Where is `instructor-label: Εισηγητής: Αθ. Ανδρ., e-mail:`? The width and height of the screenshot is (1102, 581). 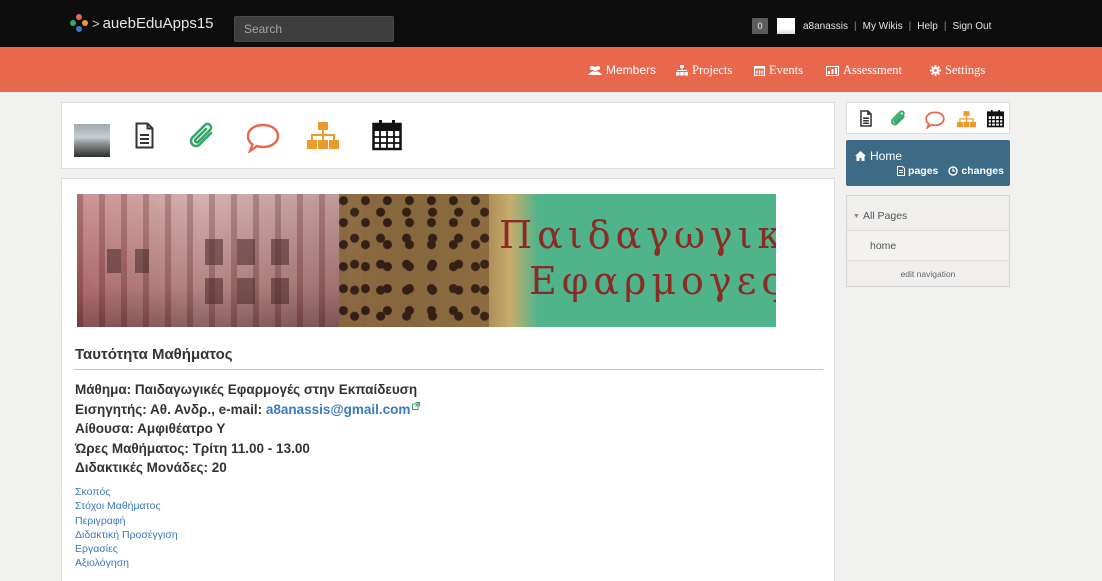 instructor-label: Εισηγητής: Αθ. Ανδρ., e-mail: is located at coordinates (170, 409).